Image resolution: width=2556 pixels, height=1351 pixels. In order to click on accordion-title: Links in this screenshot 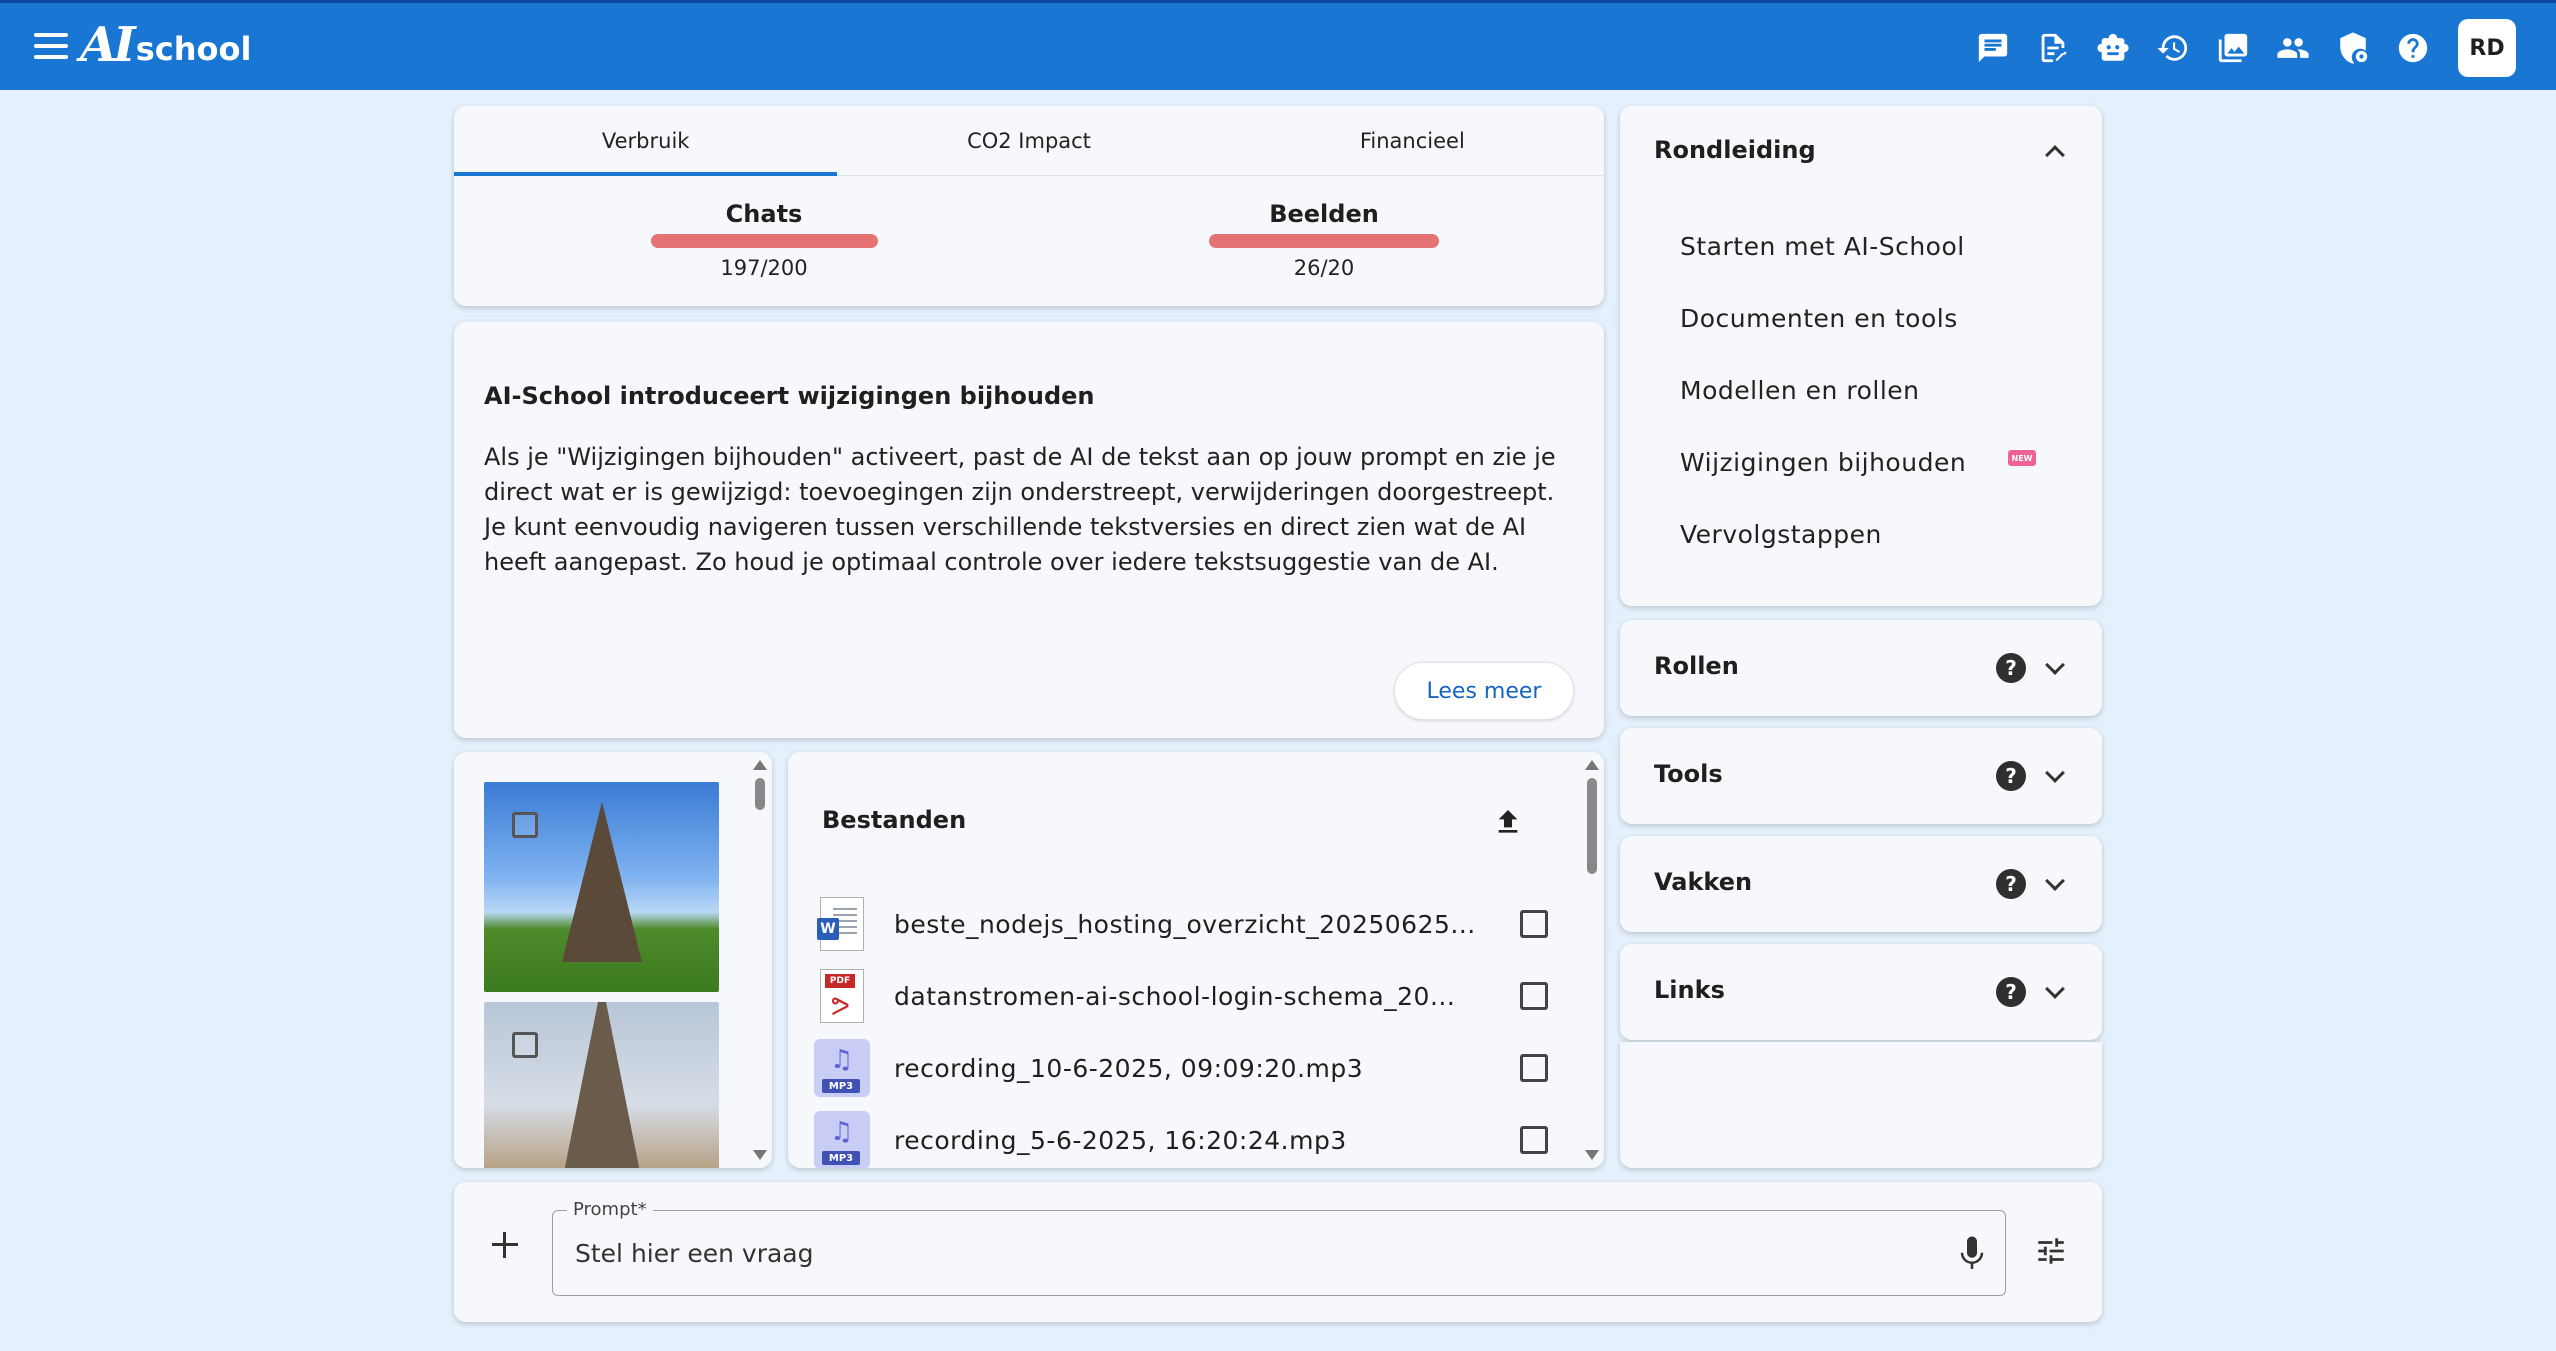, I will do `click(1689, 990)`.